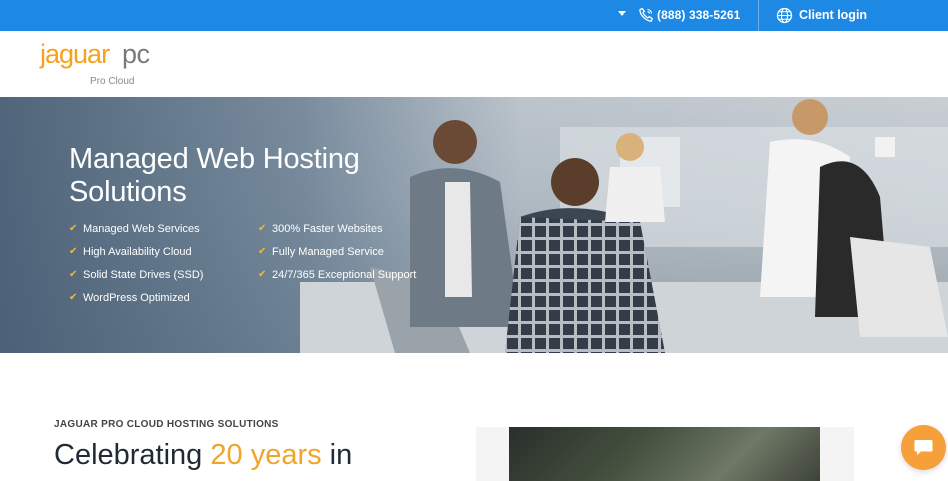 This screenshot has width=948, height=481. Describe the element at coordinates (75, 54) in the screenshot. I see `logo-brand-primary: jaguar` at that location.